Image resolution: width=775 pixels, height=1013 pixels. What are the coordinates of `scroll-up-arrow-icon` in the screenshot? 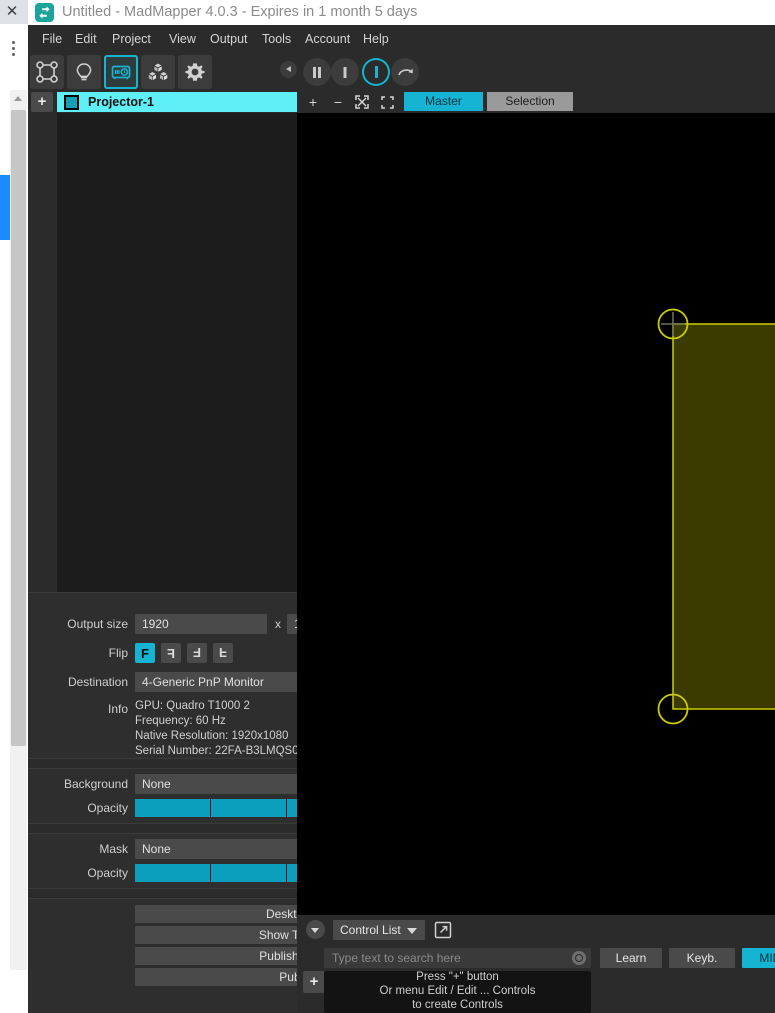 It's located at (18, 98).